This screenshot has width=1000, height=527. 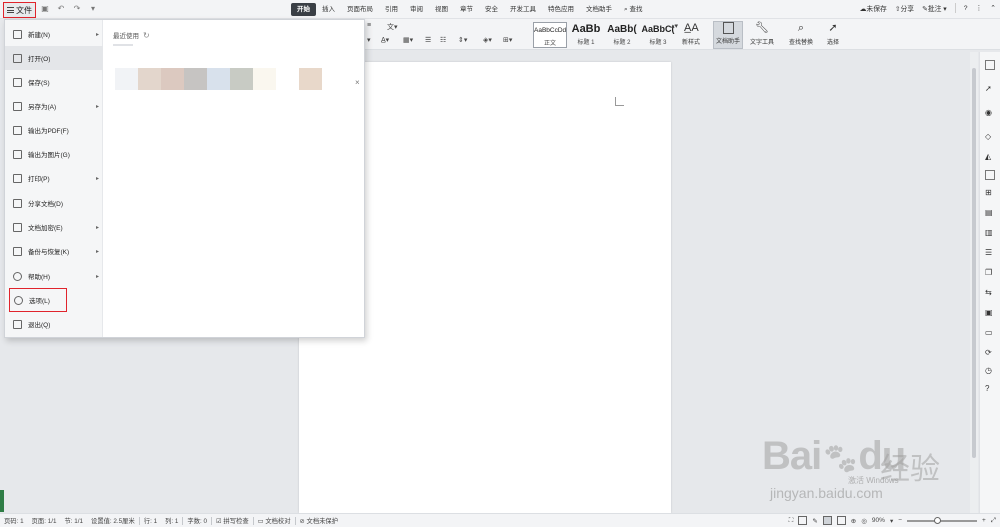 I want to click on new-style-button: A̲A 新样式, so click(x=691, y=33).